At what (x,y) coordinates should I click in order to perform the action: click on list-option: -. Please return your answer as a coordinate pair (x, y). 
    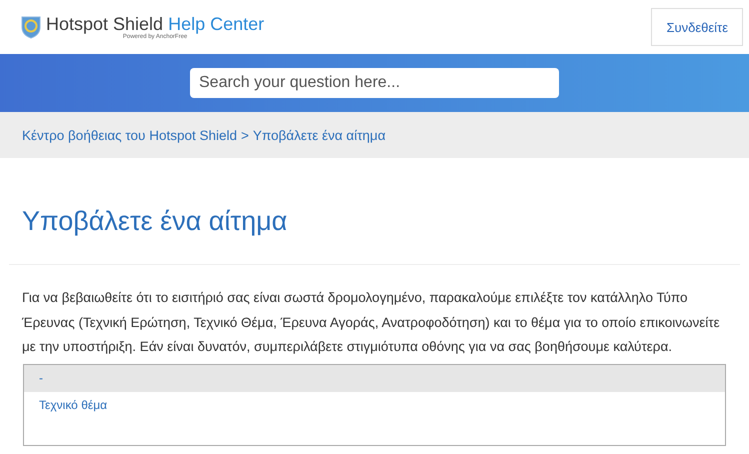
    Looking at the image, I should click on (374, 378).